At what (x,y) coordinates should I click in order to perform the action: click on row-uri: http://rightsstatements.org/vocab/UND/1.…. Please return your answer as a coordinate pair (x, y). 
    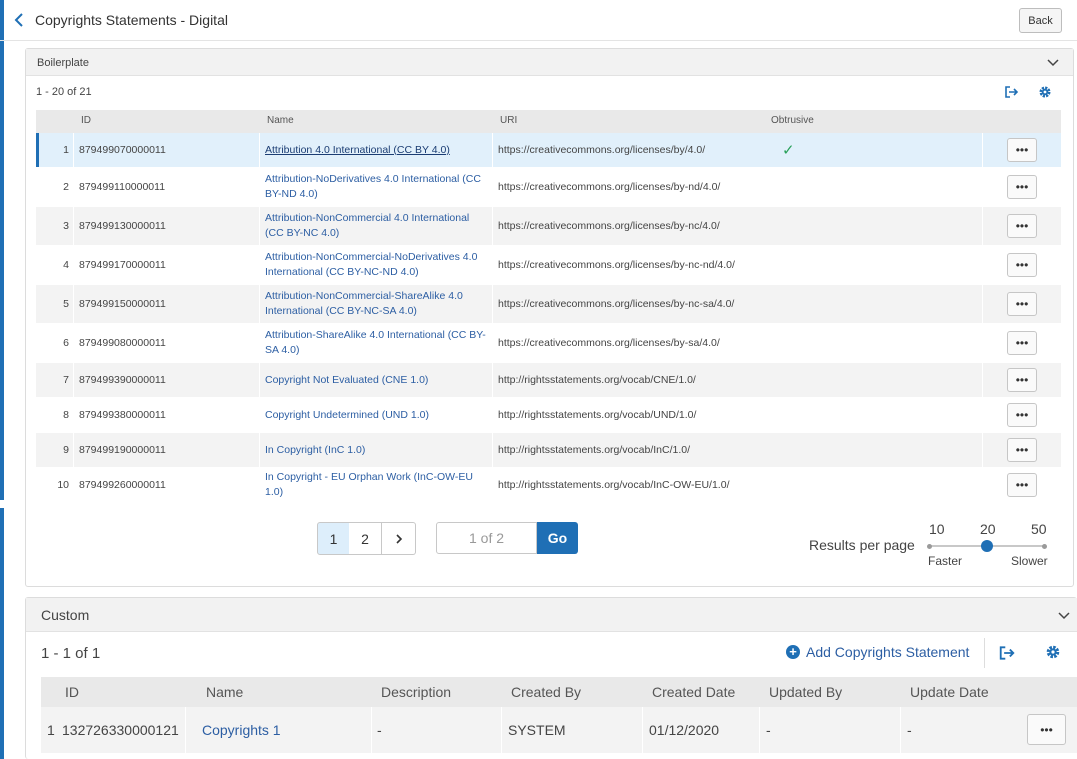
    Looking at the image, I should click on (597, 415).